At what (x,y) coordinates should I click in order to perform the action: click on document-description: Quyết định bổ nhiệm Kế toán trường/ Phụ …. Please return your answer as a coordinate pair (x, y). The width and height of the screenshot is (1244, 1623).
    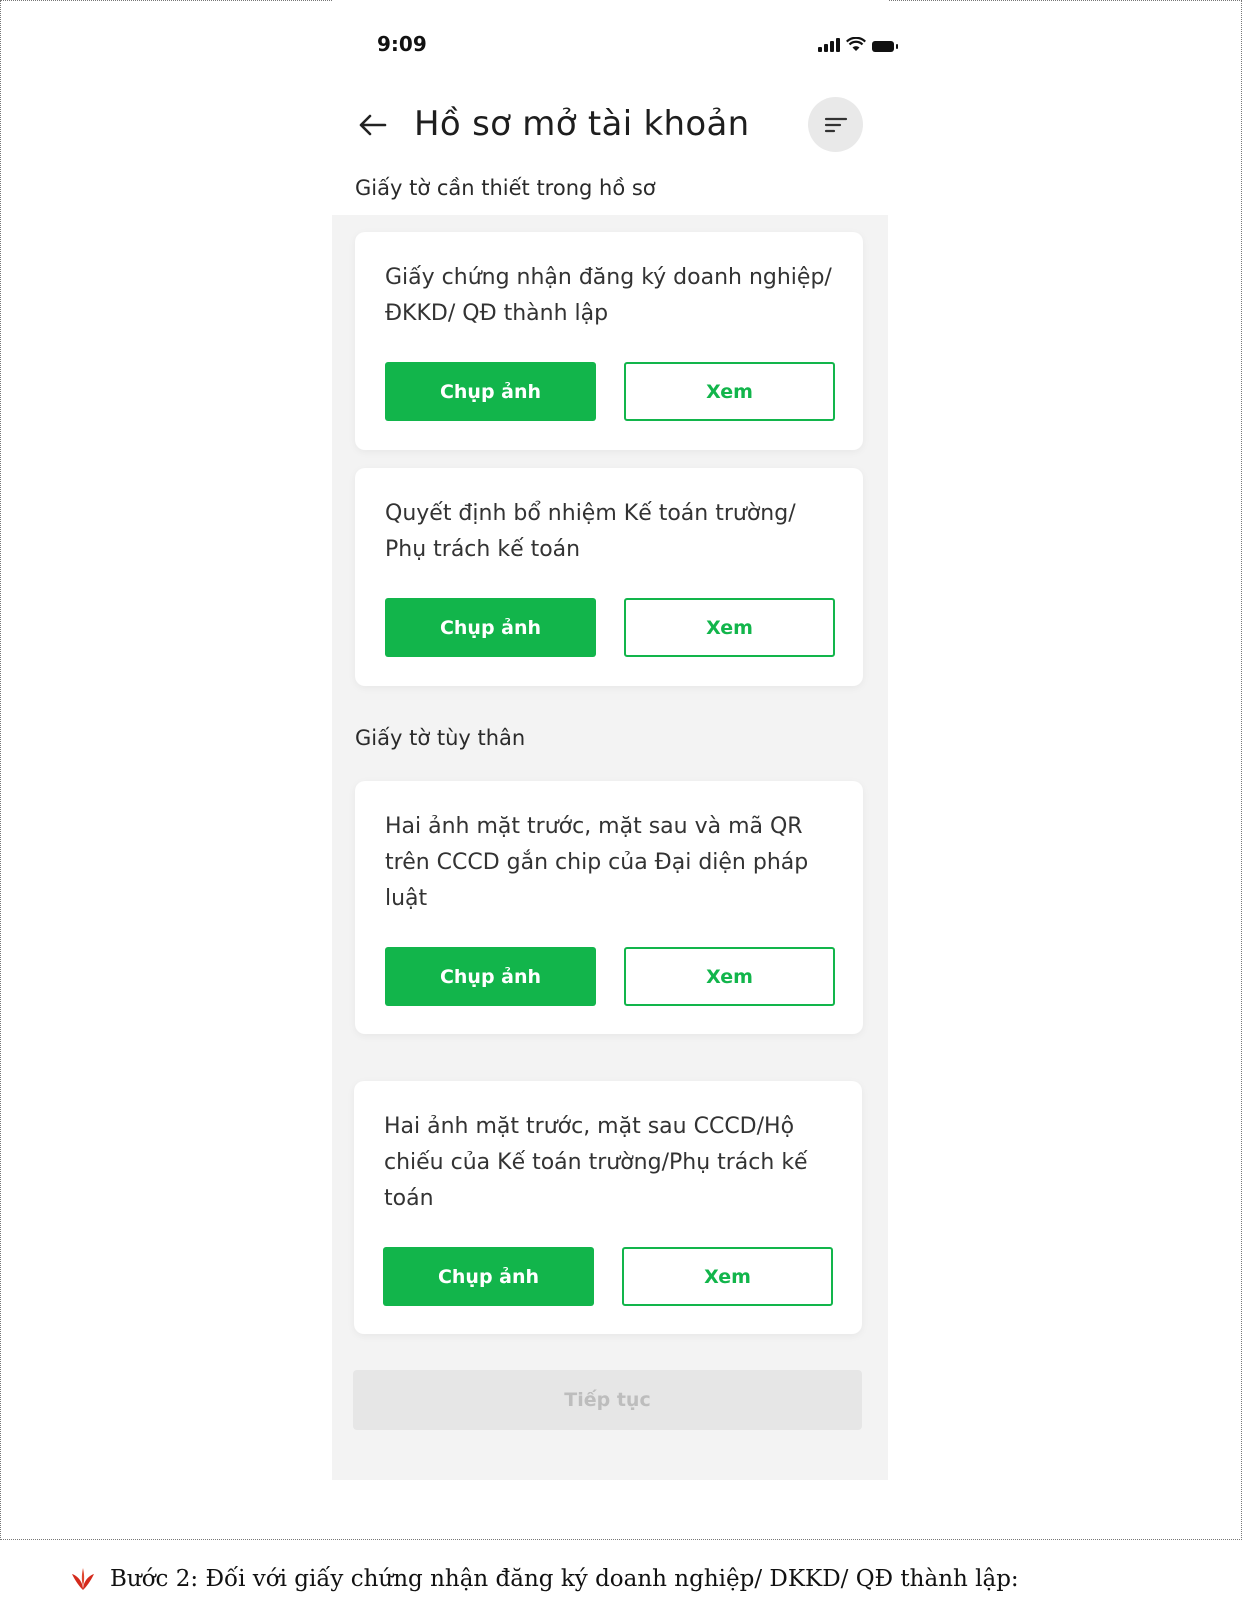
    Looking at the image, I should click on (590, 531).